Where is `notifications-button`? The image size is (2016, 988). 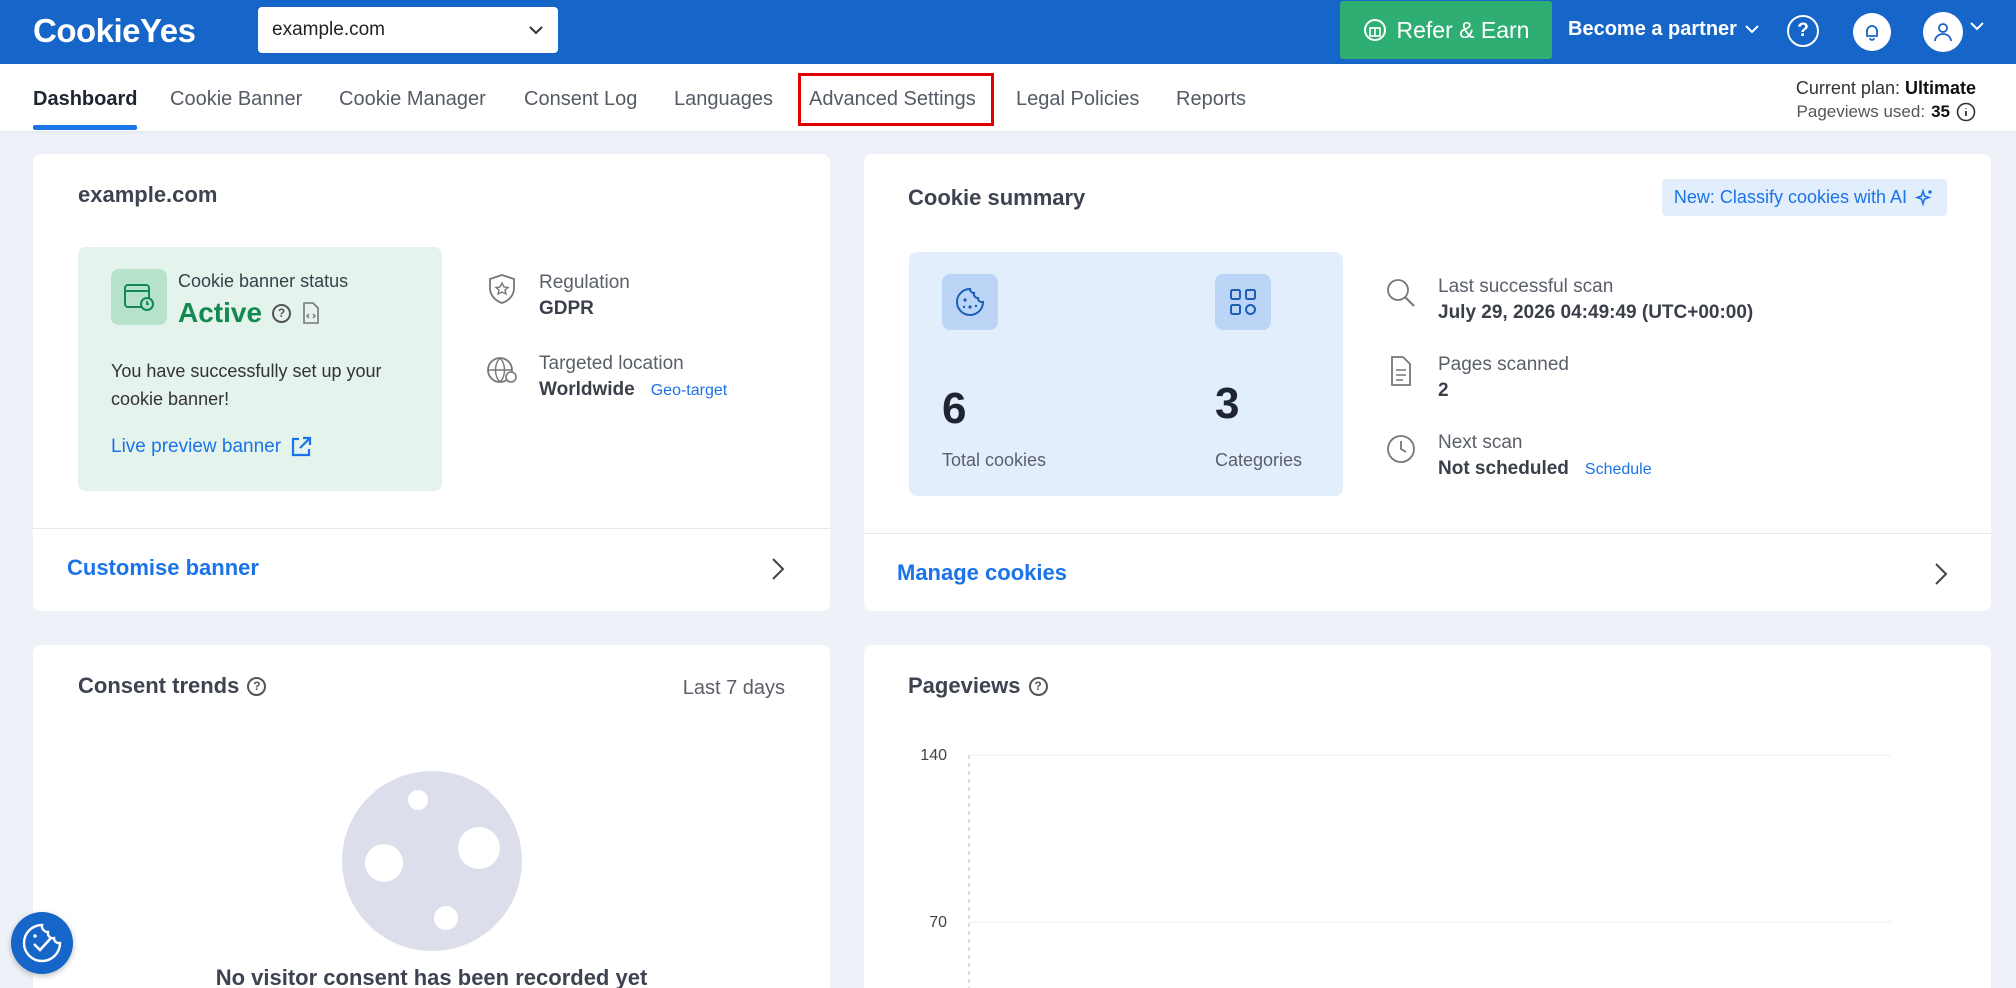
notifications-button is located at coordinates (1872, 32).